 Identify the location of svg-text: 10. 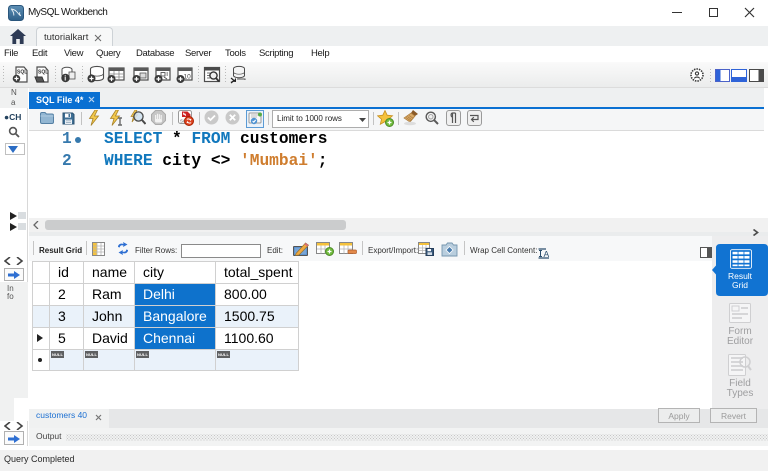
(188, 77).